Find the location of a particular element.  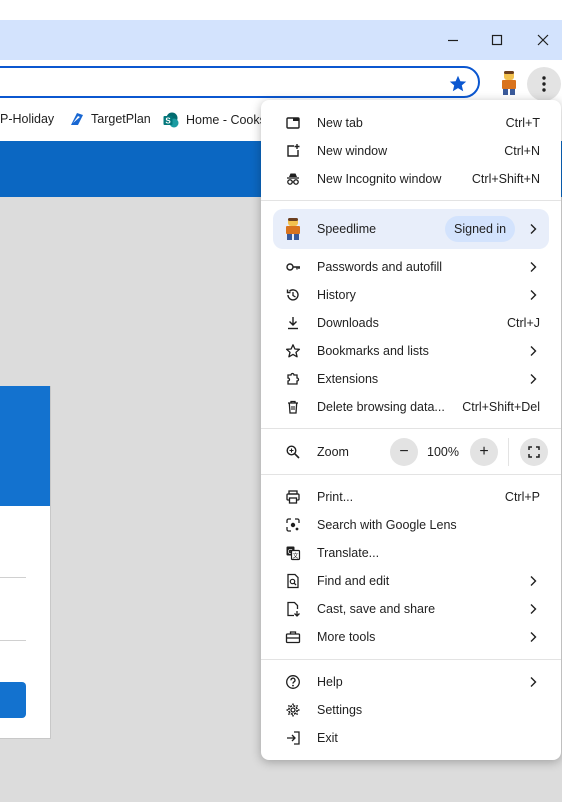

lens-icon is located at coordinates (293, 525).